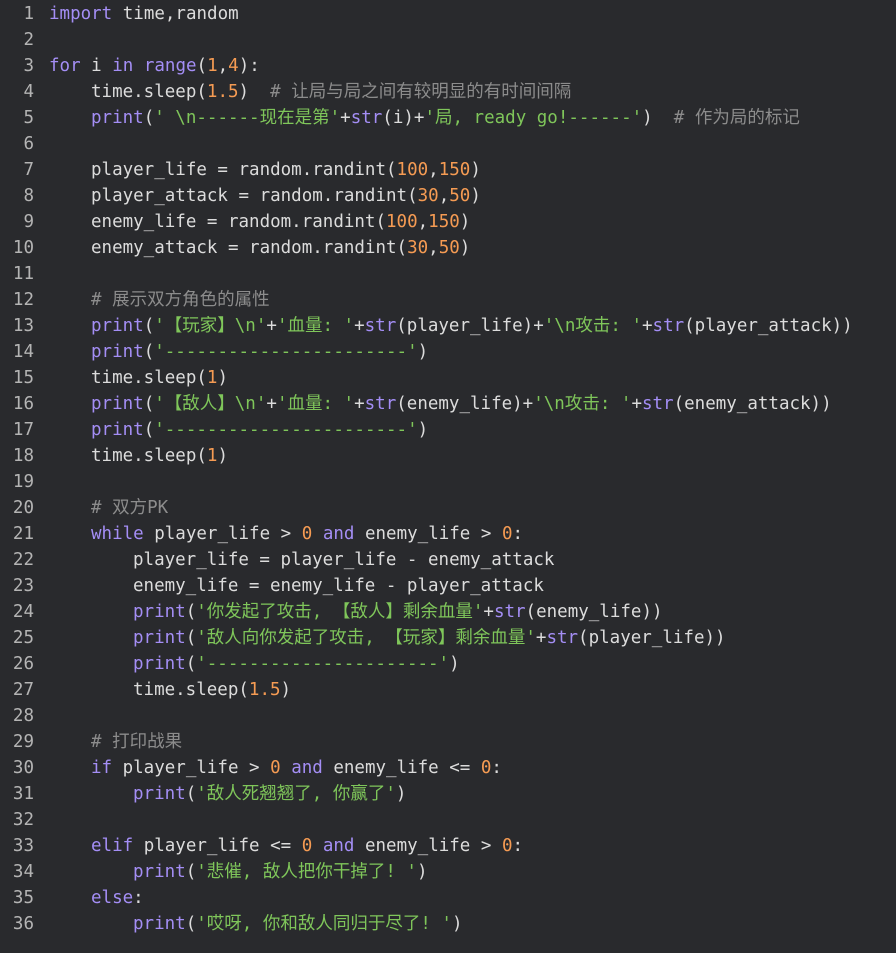 This screenshot has height=953, width=896. Describe the element at coordinates (448, 352) in the screenshot. I see `code-line: 14 print('-----------------------')` at that location.